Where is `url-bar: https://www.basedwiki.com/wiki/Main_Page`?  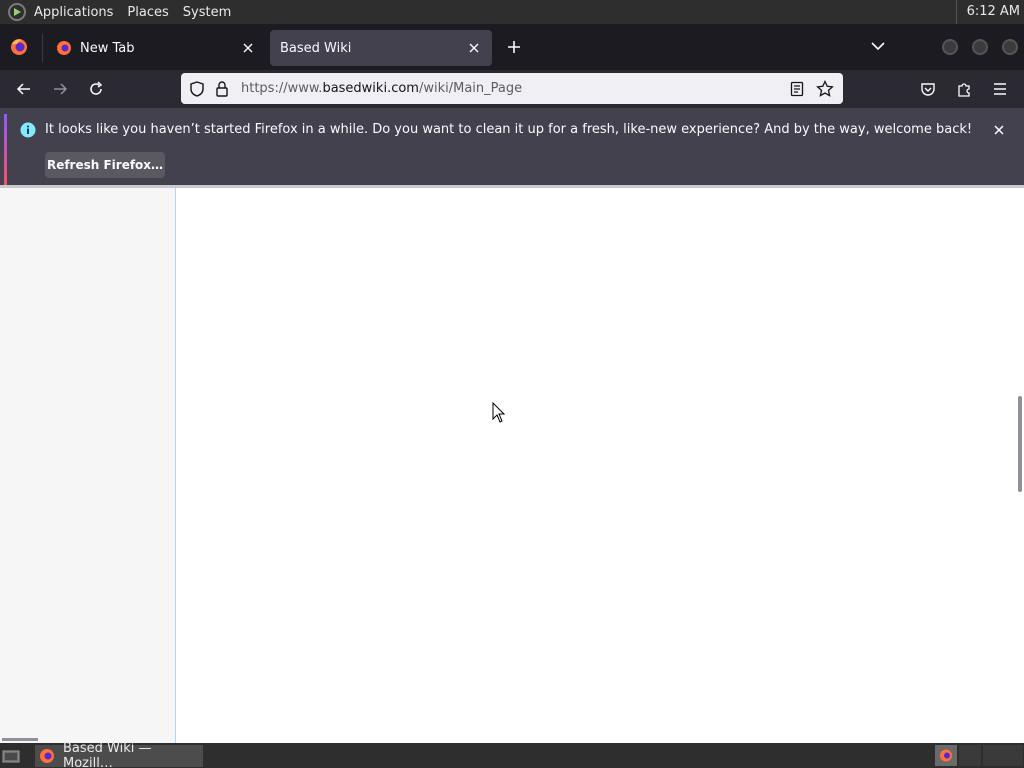 url-bar: https://www.basedwiki.com/wiki/Main_Page is located at coordinates (512, 88).